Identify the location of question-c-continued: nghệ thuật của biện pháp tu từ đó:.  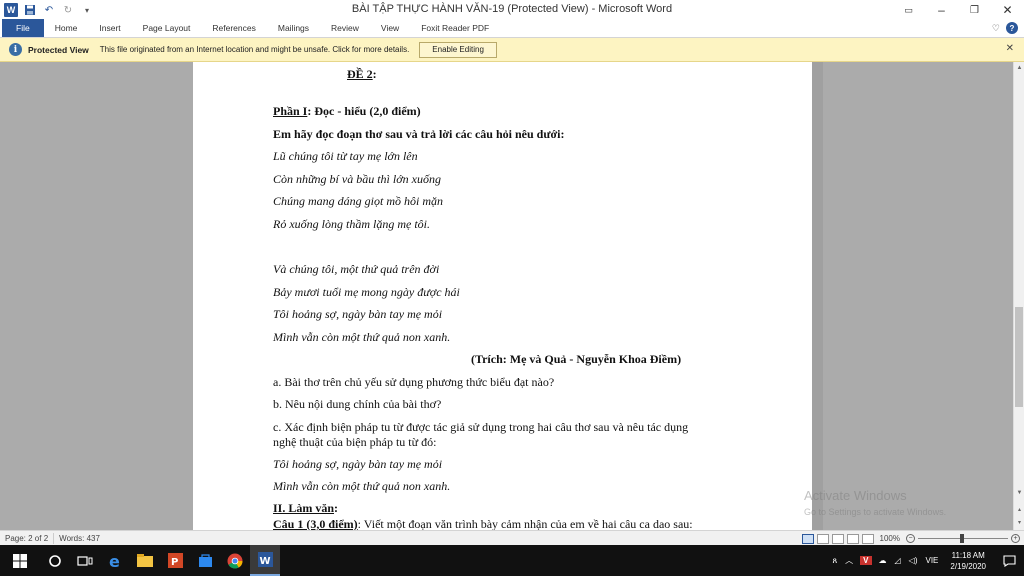
(355, 442).